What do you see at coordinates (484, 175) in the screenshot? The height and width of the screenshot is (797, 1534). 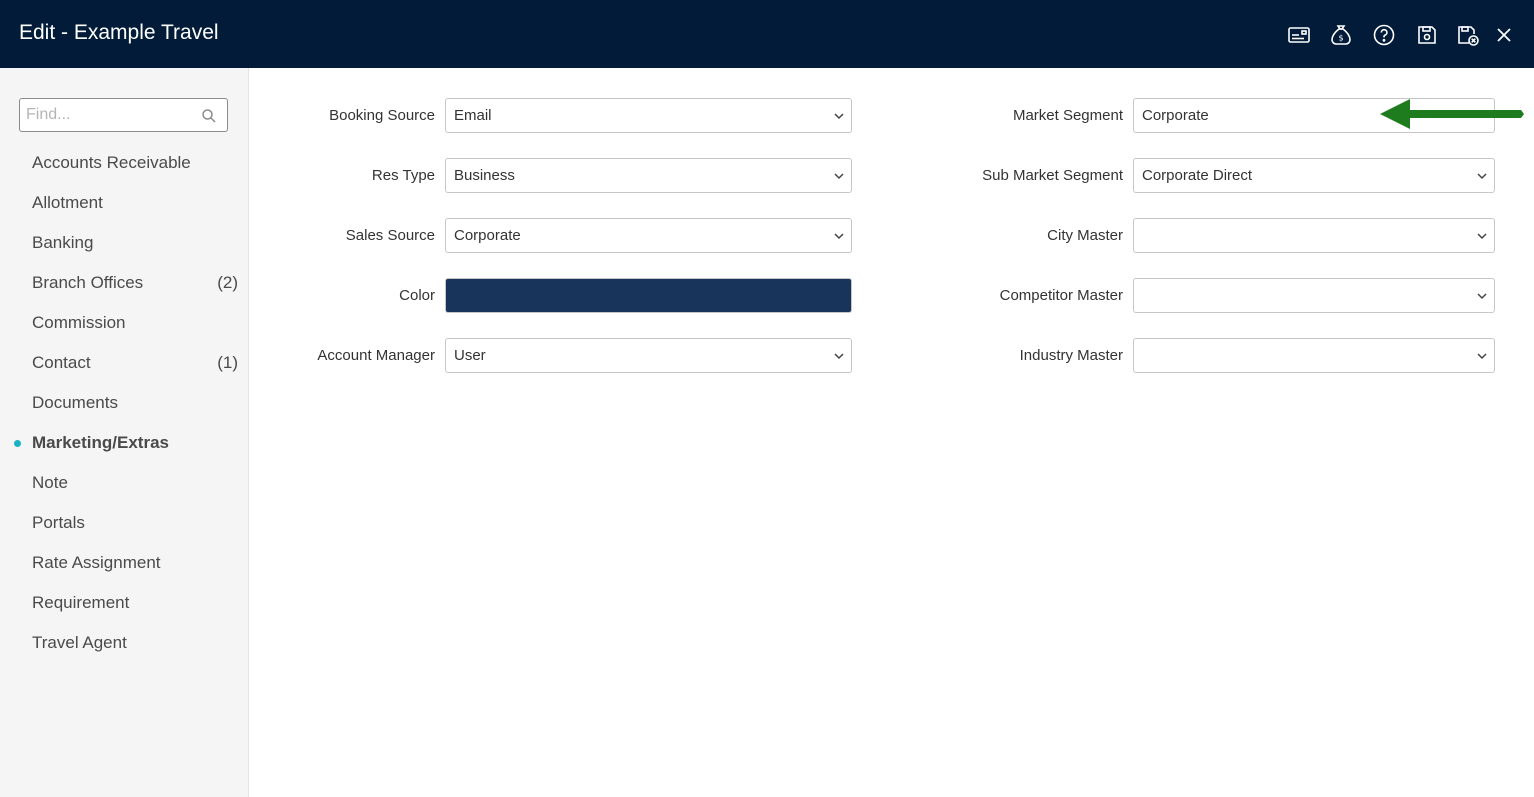 I see `res-type-value: Business` at bounding box center [484, 175].